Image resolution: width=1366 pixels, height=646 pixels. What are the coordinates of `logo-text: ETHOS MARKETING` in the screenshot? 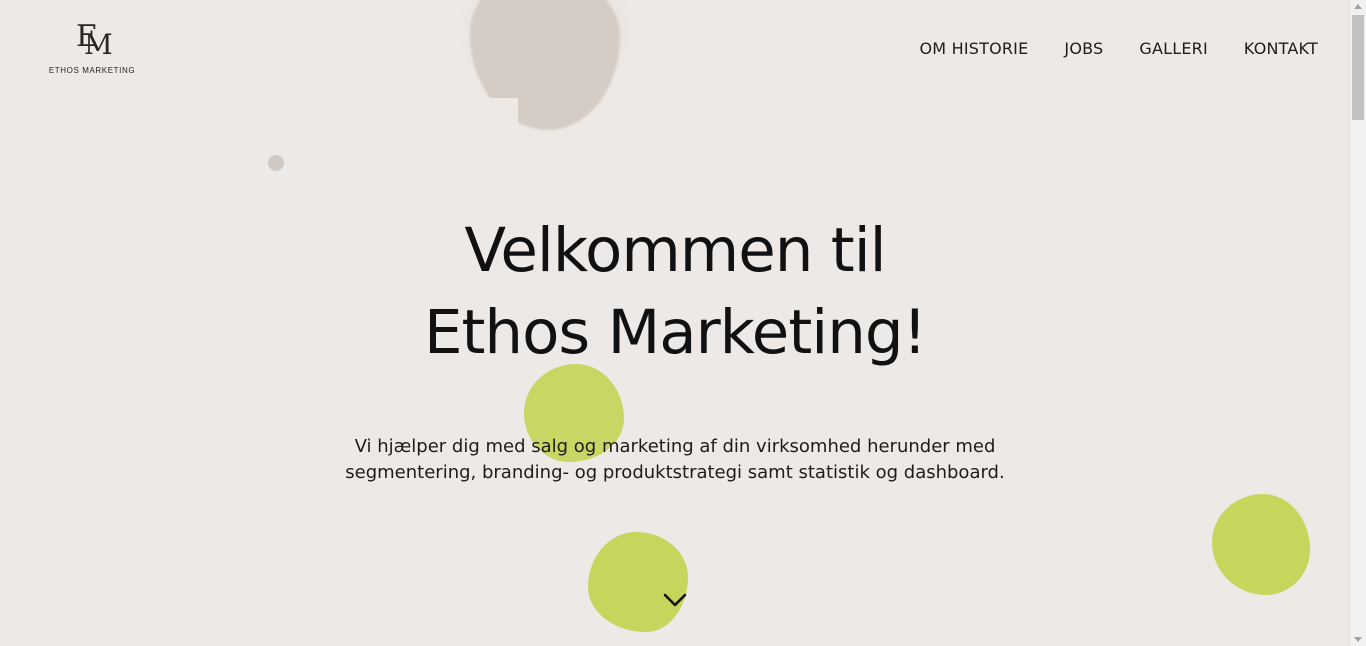 It's located at (92, 70).